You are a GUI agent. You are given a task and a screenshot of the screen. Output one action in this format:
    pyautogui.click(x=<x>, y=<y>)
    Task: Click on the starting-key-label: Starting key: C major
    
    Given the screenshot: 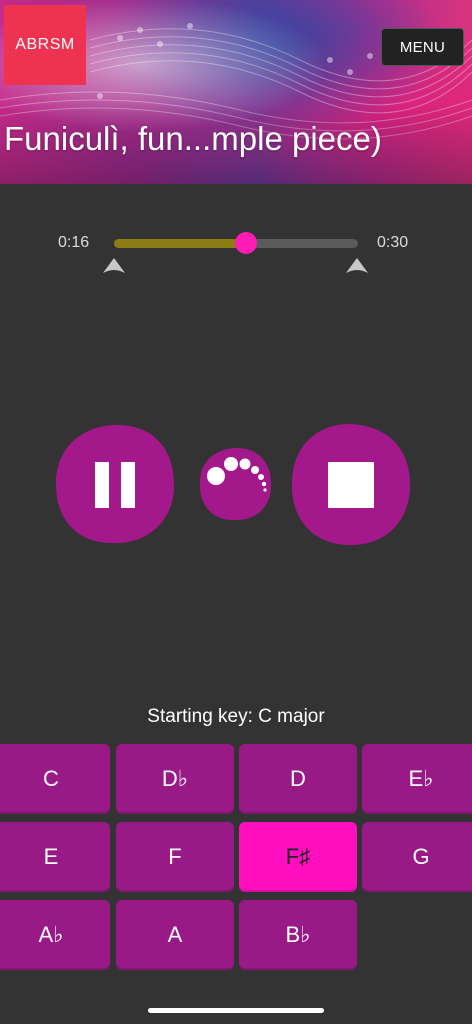 What is the action you would take?
    pyautogui.click(x=236, y=716)
    